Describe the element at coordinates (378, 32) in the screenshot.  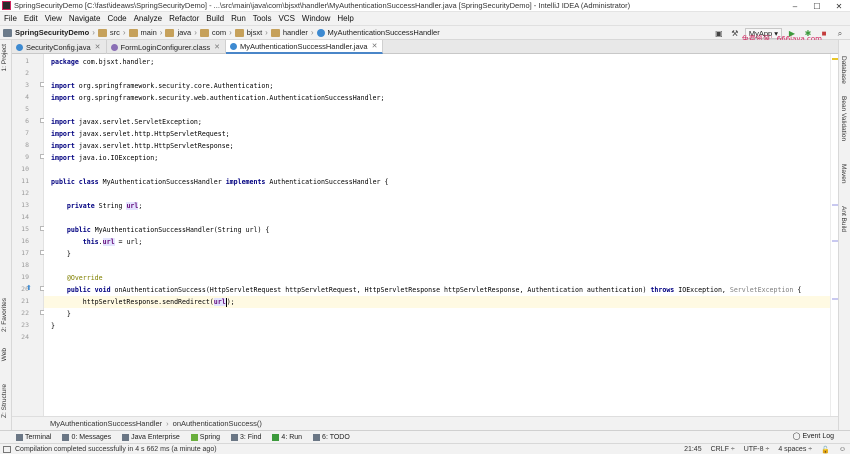
I see `nav-crumb-class: MyAuthenticationSuccessHandler` at that location.